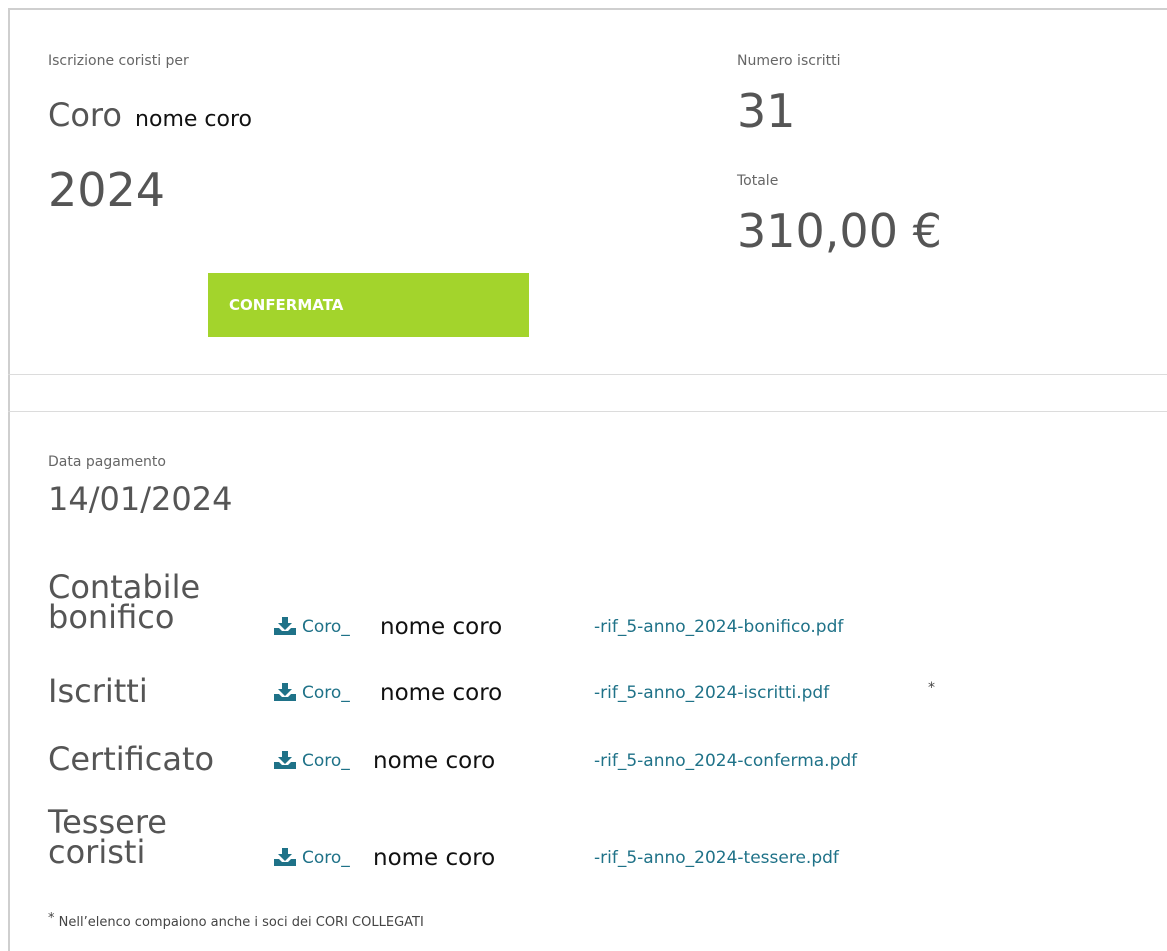 The width and height of the screenshot is (1167, 951). Describe the element at coordinates (716, 858) in the screenshot. I see `doc-link-tessere: -rif_5-anno_2024-tessere.pdf` at that location.